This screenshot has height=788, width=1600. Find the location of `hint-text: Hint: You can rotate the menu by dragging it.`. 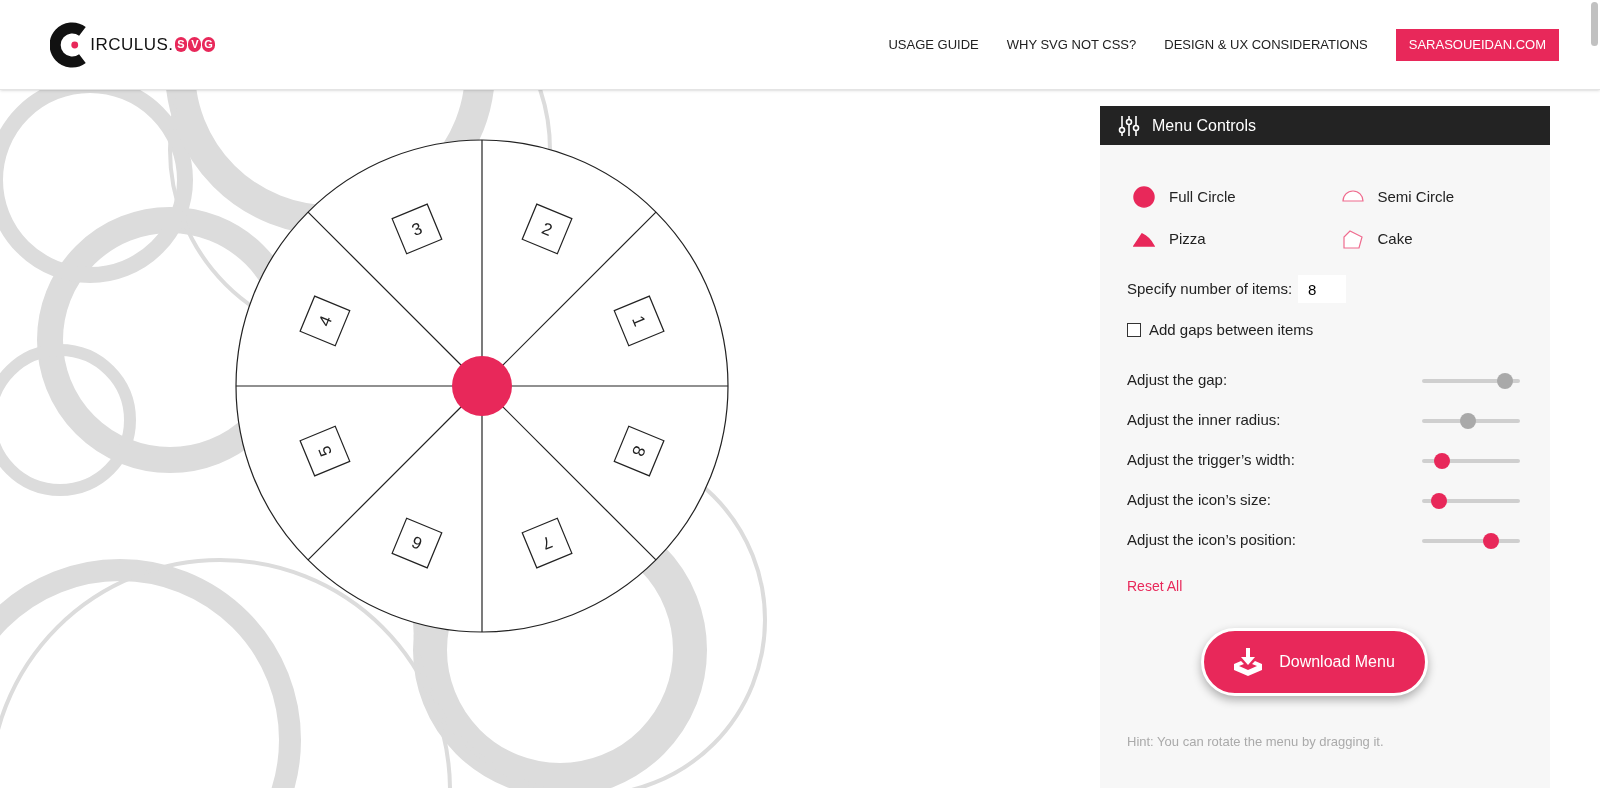

hint-text: Hint: You can rotate the menu by dragging it. is located at coordinates (1256, 741).